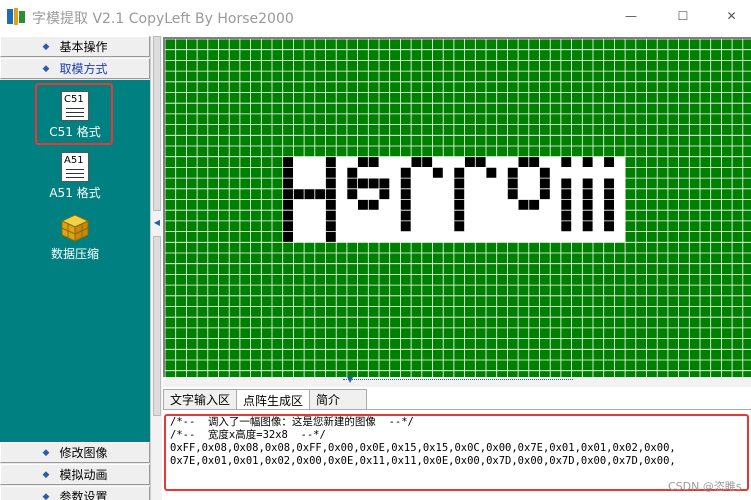  Describe the element at coordinates (273, 399) in the screenshot. I see `tab-dot-output: 点阵生成区` at that location.